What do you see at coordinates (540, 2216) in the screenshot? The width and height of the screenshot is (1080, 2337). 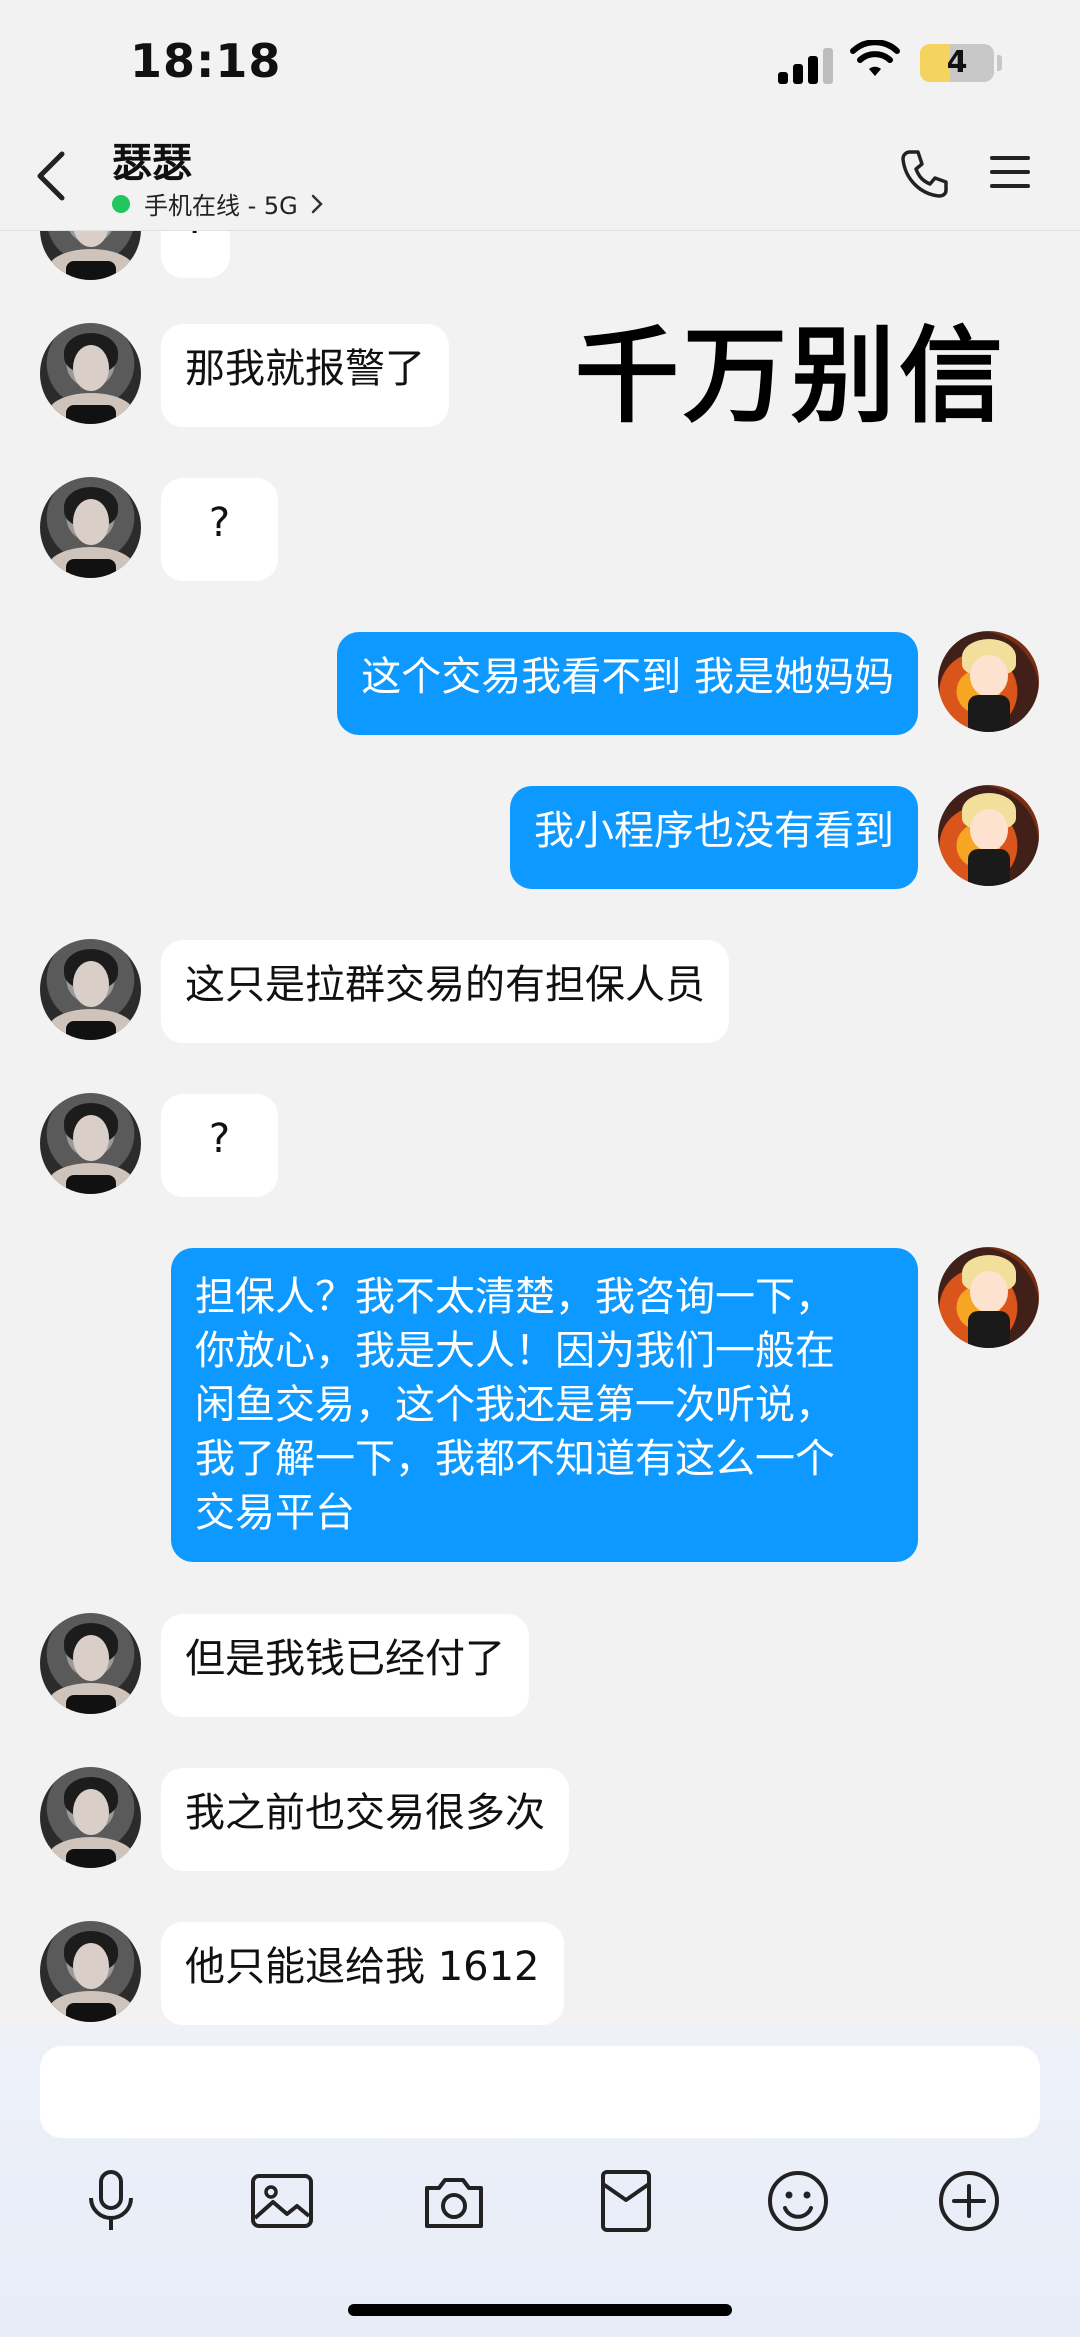 I see `input-toolbar` at bounding box center [540, 2216].